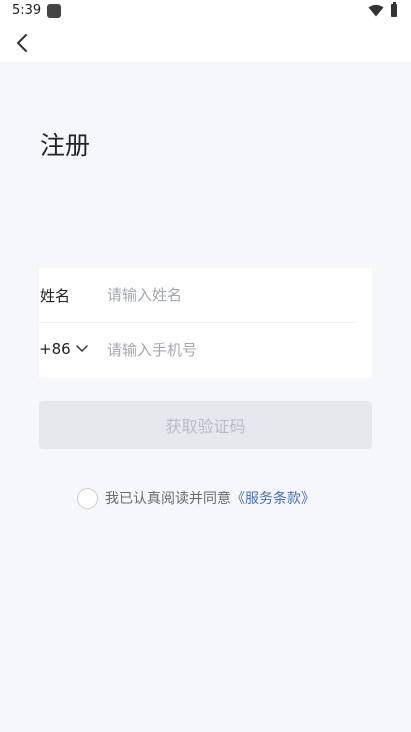 This screenshot has height=732, width=411. What do you see at coordinates (205, 12) in the screenshot?
I see `status-bar: 5:39` at bounding box center [205, 12].